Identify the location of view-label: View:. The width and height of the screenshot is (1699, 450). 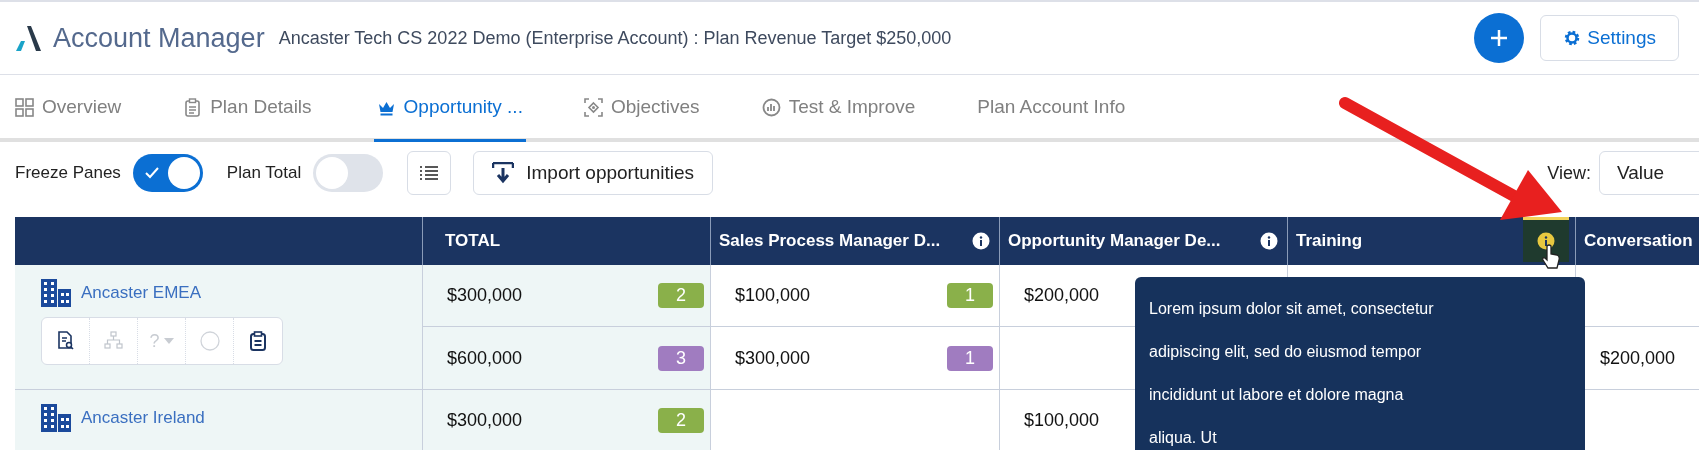
(1569, 173).